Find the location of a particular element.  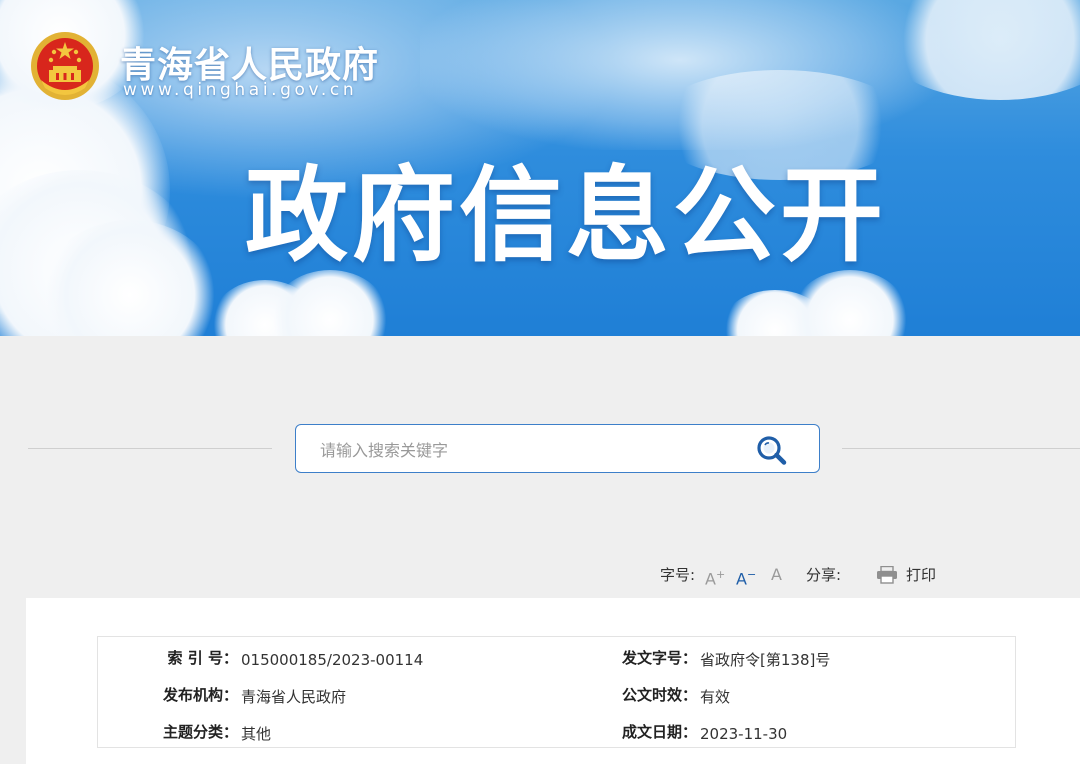

print-icon is located at coordinates (887, 575).